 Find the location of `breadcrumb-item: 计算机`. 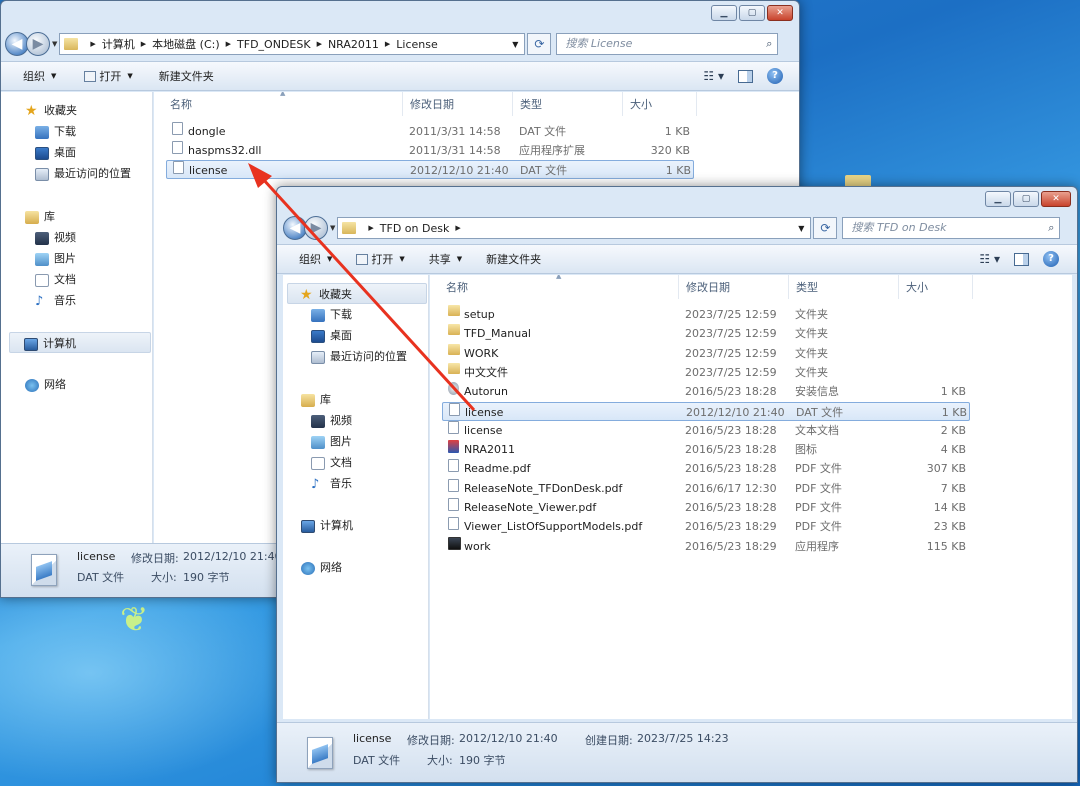

breadcrumb-item: 计算机 is located at coordinates (118, 44).